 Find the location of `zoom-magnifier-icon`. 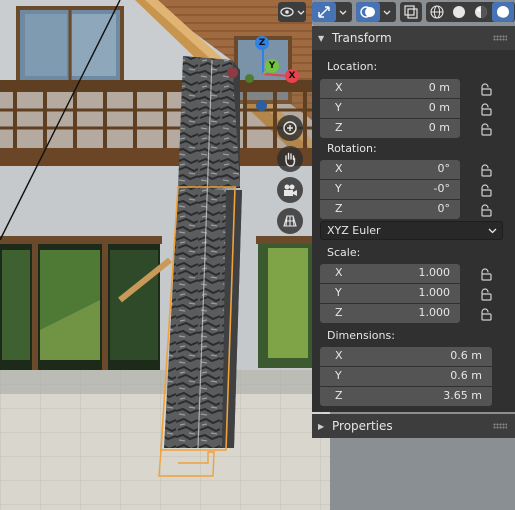

zoom-magnifier-icon is located at coordinates (290, 128).